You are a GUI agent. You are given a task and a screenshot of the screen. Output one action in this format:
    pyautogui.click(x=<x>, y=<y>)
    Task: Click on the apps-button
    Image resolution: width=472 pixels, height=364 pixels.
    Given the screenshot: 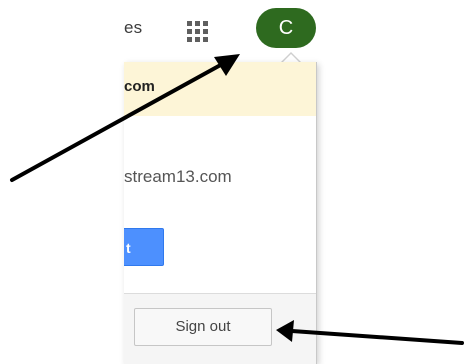 What is the action you would take?
    pyautogui.click(x=198, y=32)
    